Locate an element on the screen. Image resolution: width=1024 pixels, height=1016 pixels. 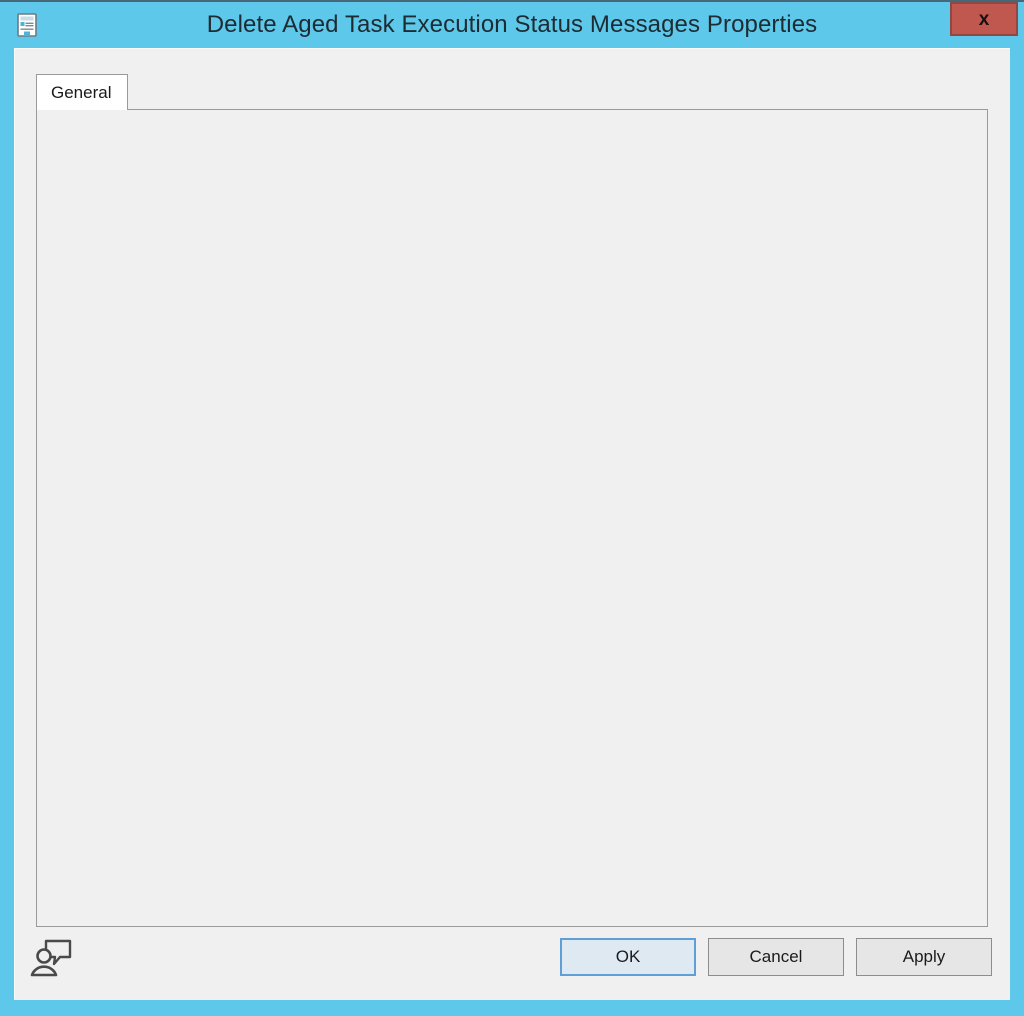
close-button: x is located at coordinates (984, 19).